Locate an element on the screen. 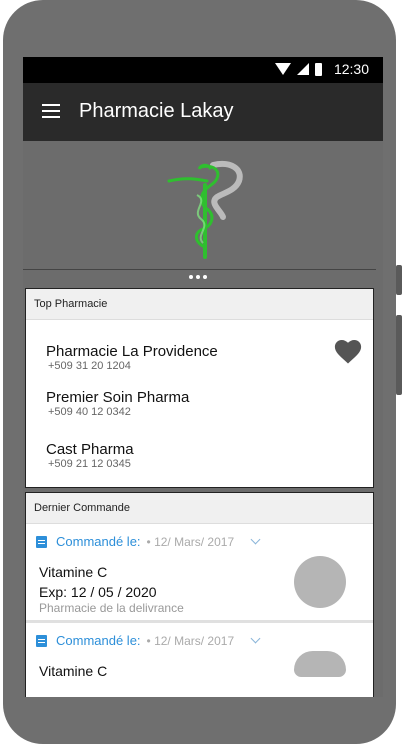 The height and width of the screenshot is (748, 404). pharmacy-item: Pharmacie La Providence +509 31 20 1204 is located at coordinates (132, 357).